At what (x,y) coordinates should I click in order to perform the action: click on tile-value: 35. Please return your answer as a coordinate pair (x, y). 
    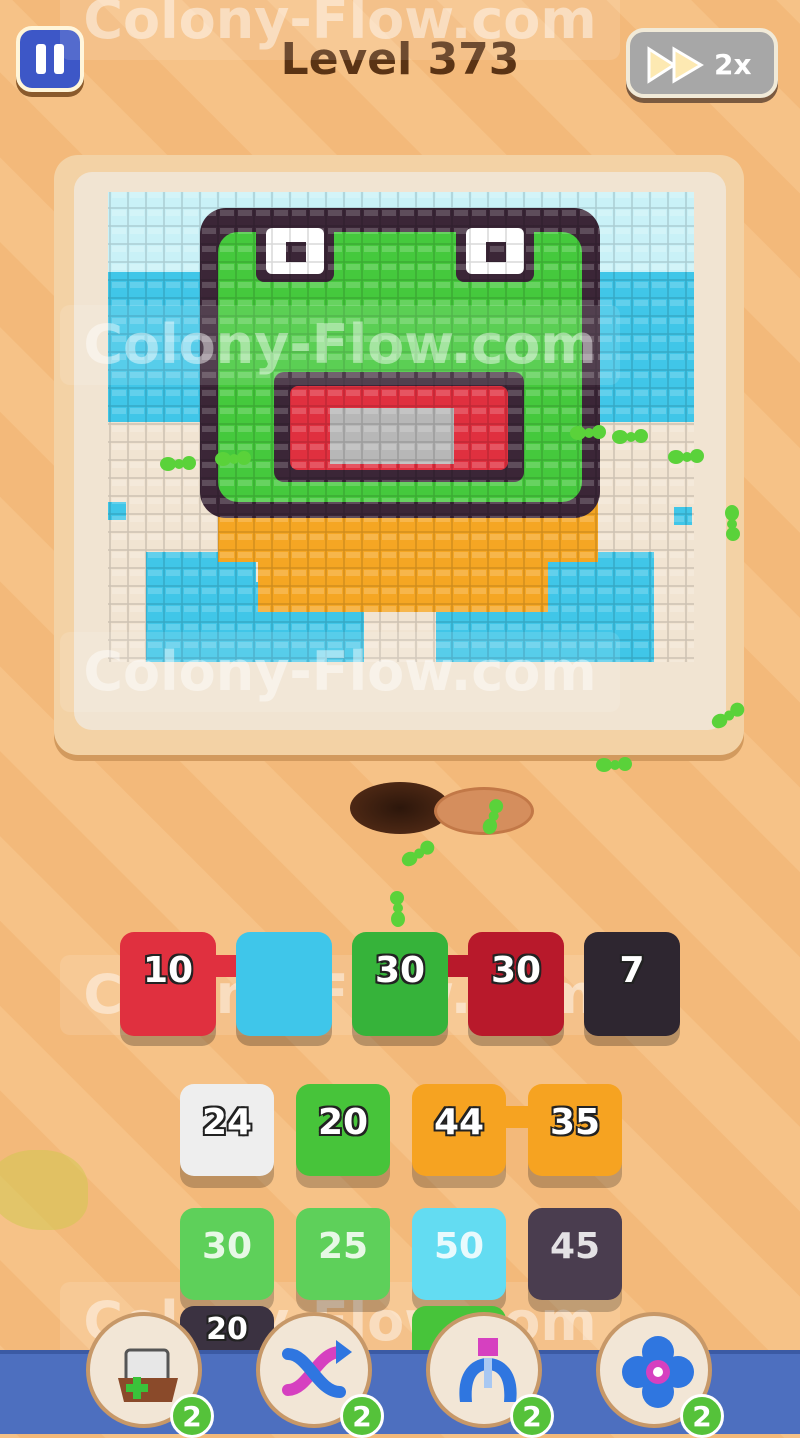
    Looking at the image, I should click on (575, 1122).